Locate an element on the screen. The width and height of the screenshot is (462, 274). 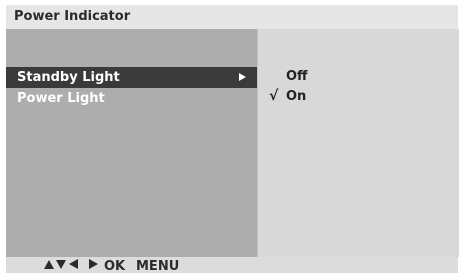
title-bar: Power Indicator is located at coordinates (232, 17).